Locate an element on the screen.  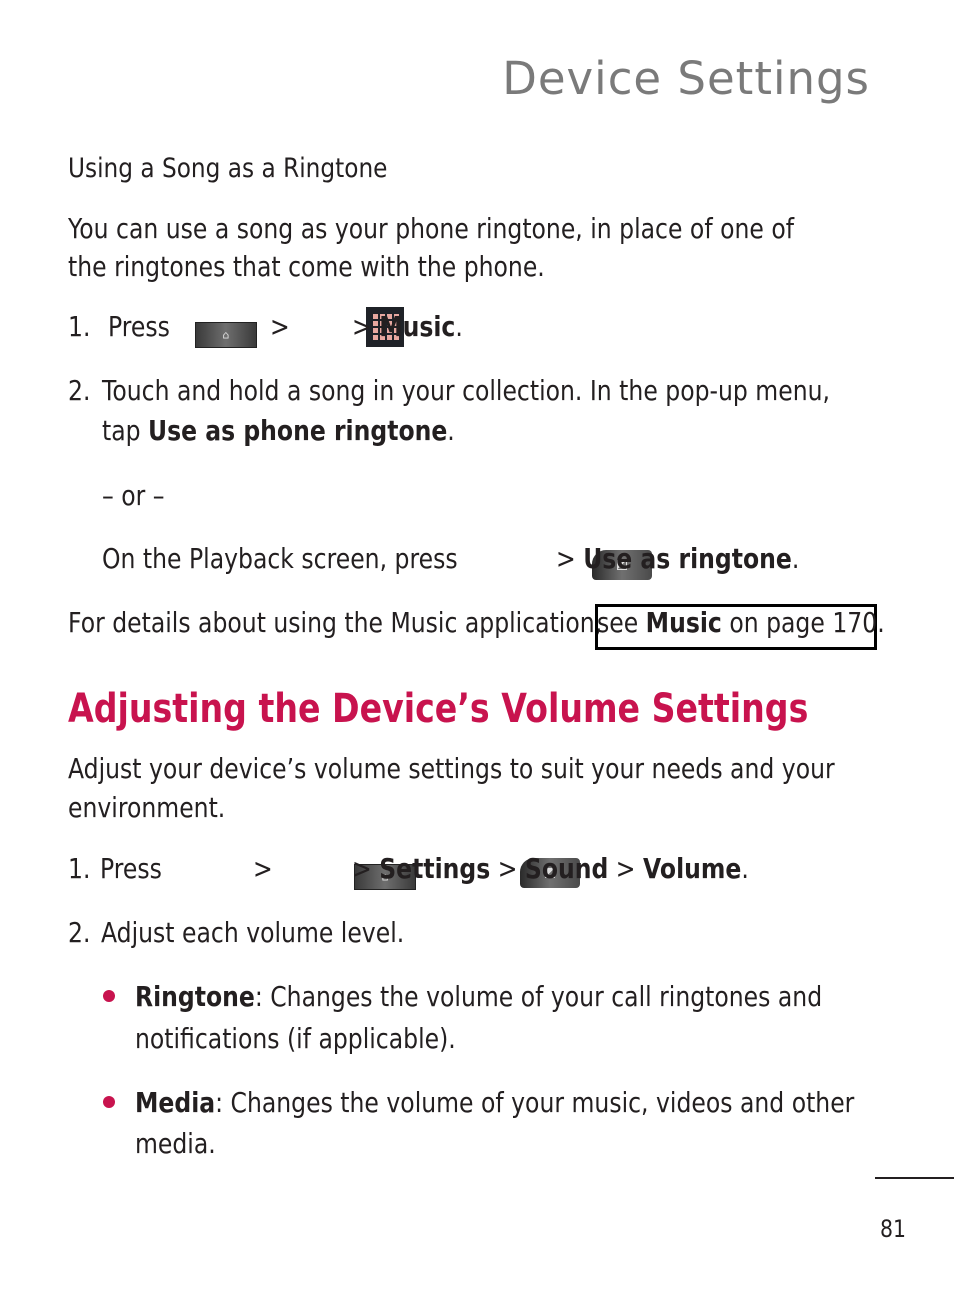
page-header-title: Device Settings is located at coordinates (686, 78).